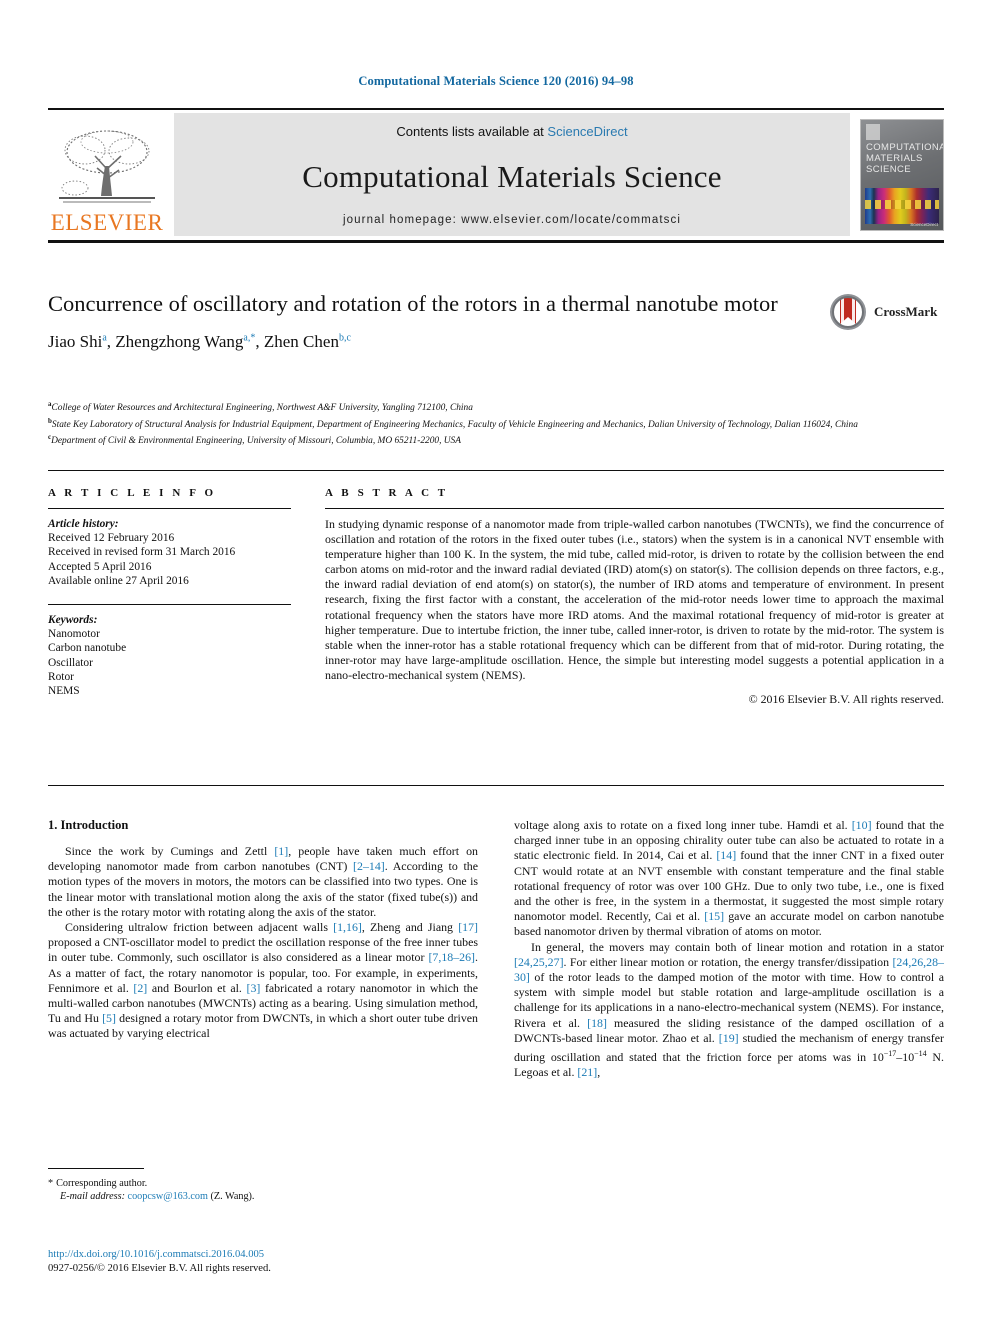 Image resolution: width=992 pixels, height=1323 pixels. Describe the element at coordinates (142, 552) in the screenshot. I see `history-item-1: Received in revised form 31 March 2016` at that location.